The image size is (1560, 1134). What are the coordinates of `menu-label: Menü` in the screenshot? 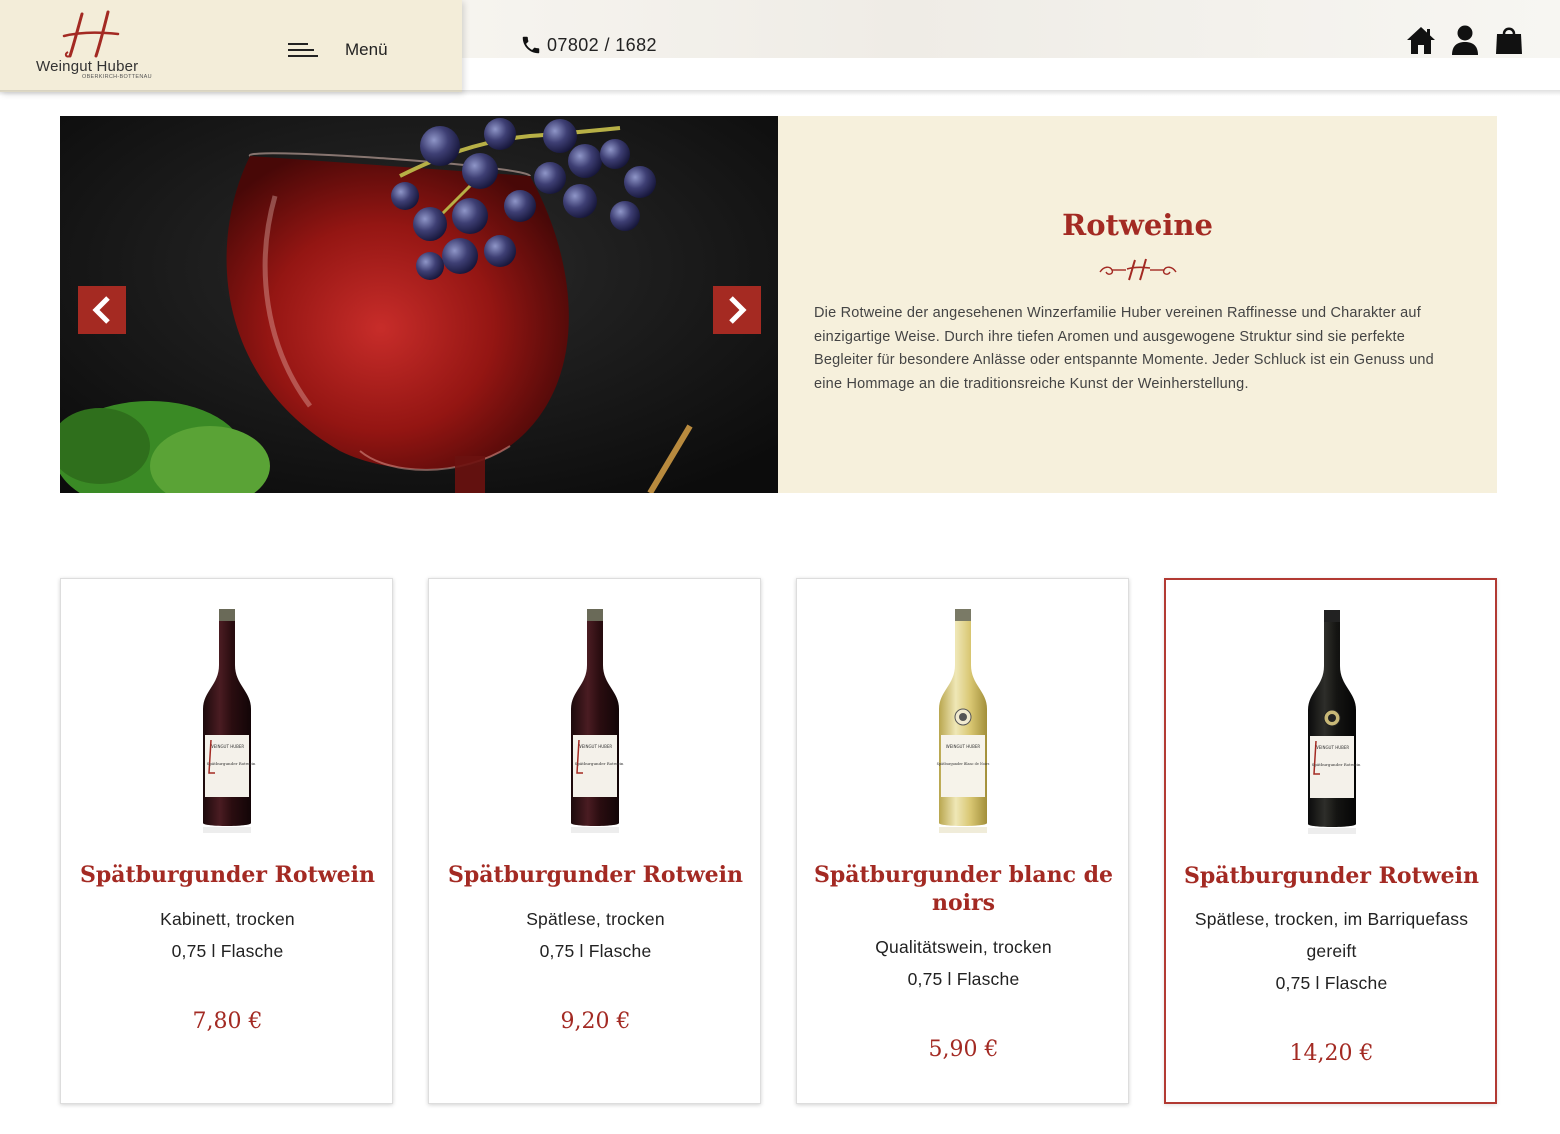 It's located at (366, 49).